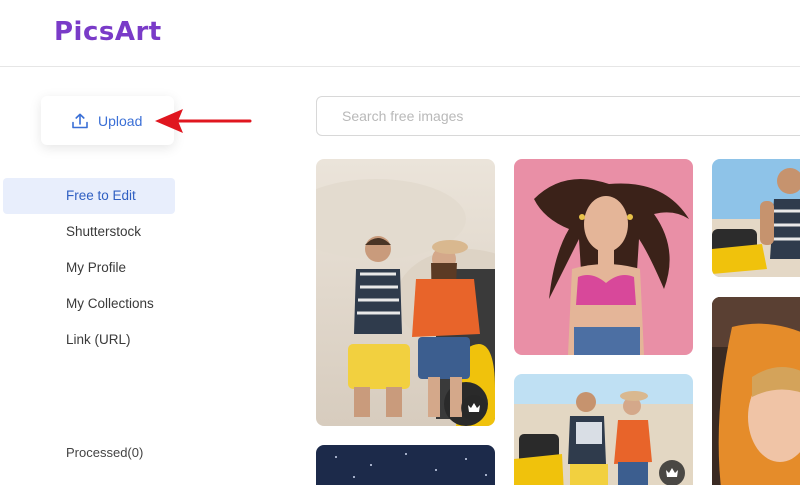 The width and height of the screenshot is (800, 485). What do you see at coordinates (108, 32) in the screenshot?
I see `picsart-logo: PicsArt` at bounding box center [108, 32].